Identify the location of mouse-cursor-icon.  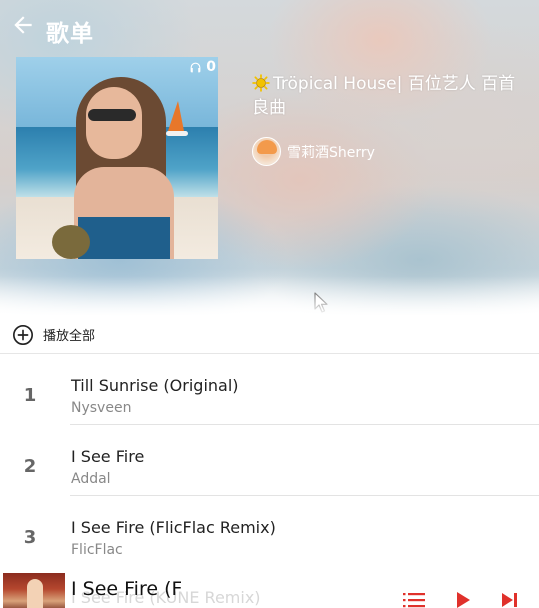
(321, 302).